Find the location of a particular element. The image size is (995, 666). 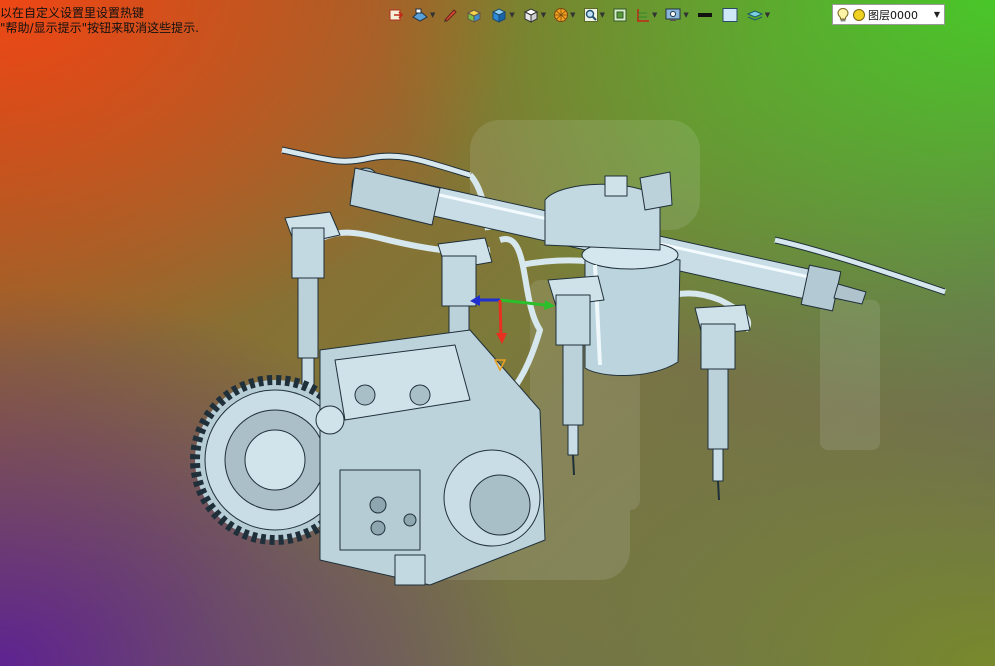

display-icon is located at coordinates (673, 14).